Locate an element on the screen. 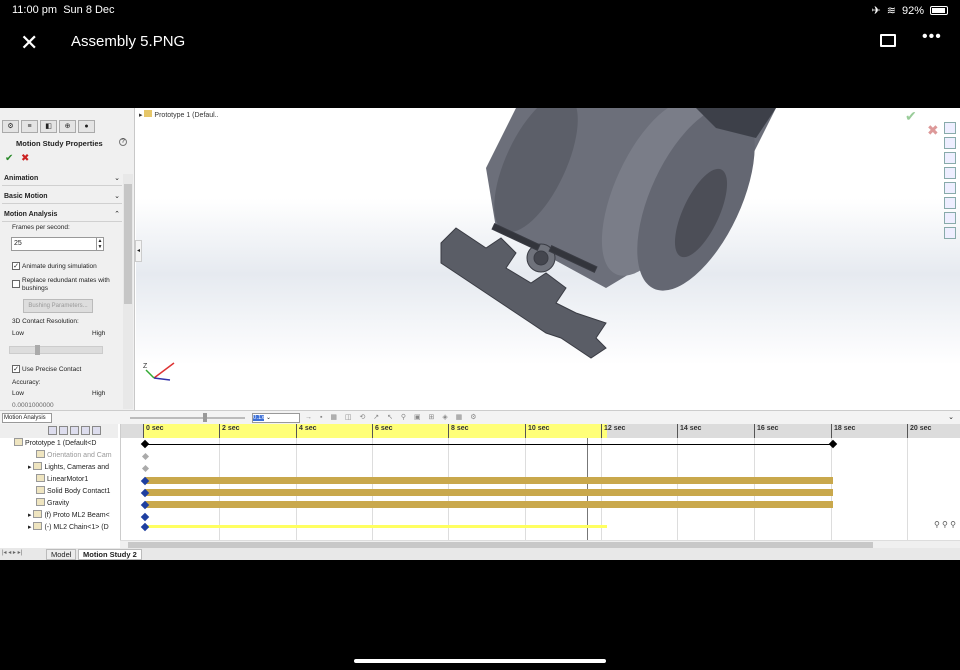 This screenshot has height=670, width=960. home-icon is located at coordinates (950, 128).